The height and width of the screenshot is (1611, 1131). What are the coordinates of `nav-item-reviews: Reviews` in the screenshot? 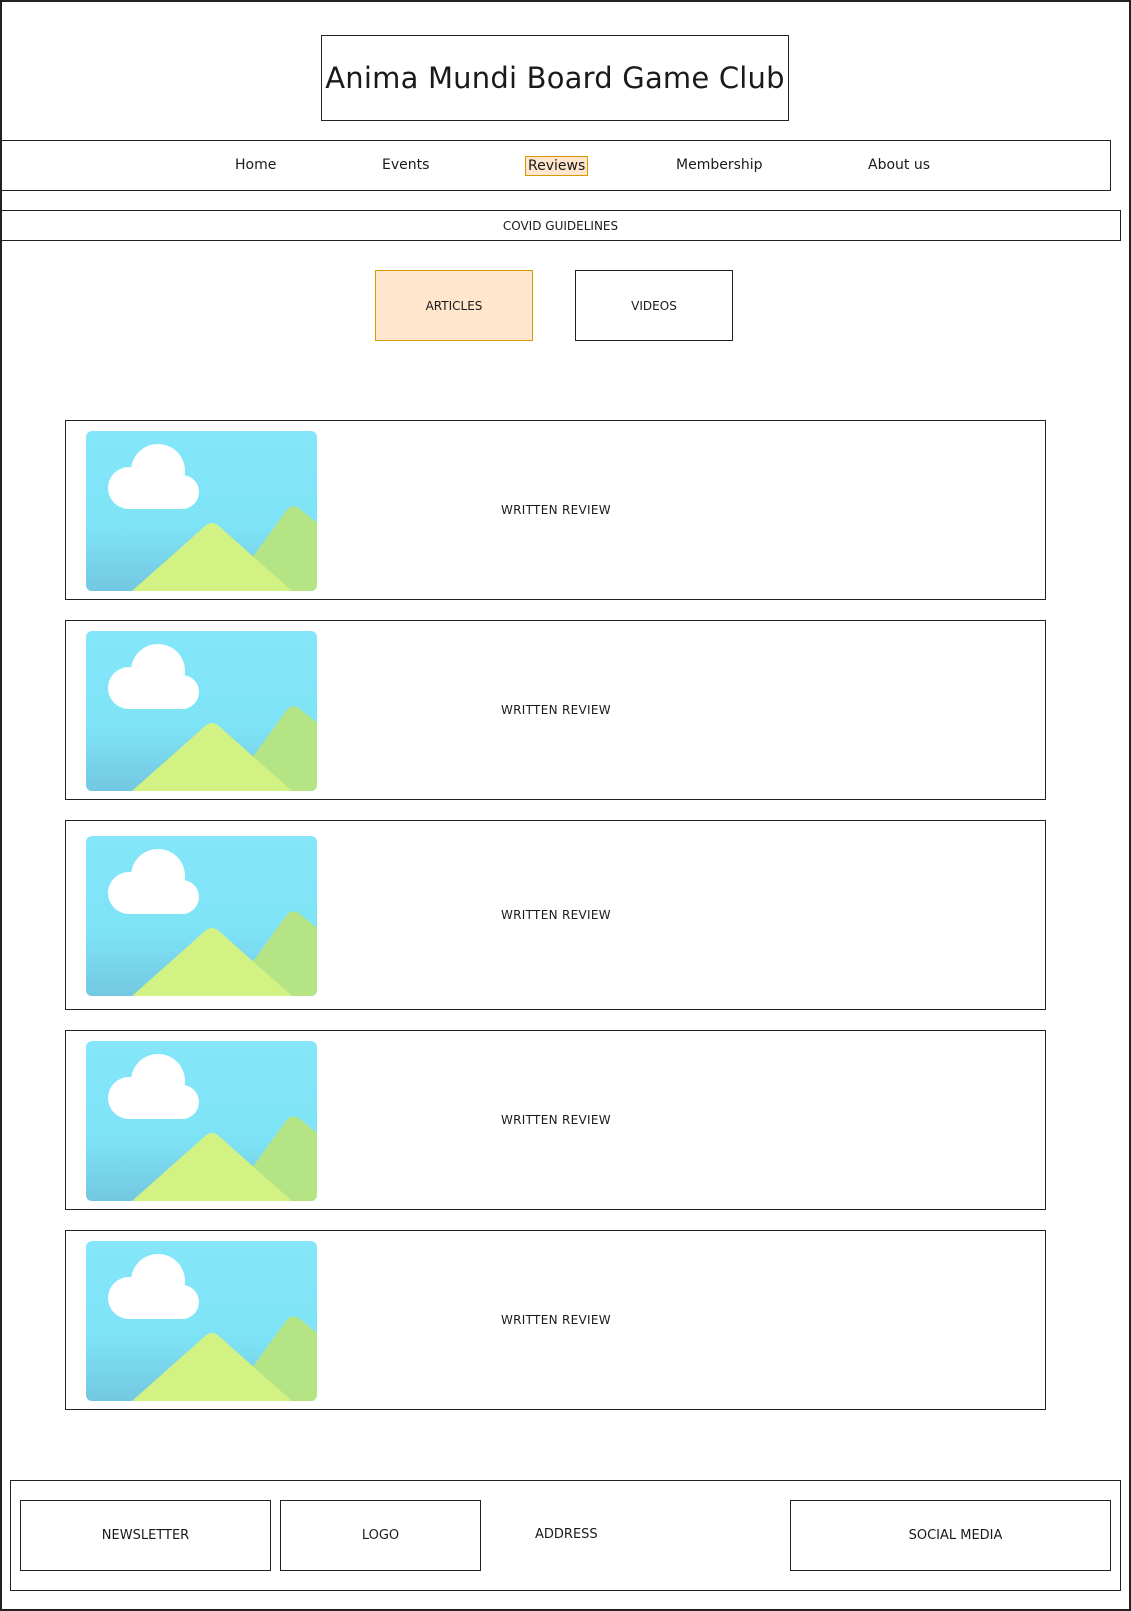 It's located at (557, 166).